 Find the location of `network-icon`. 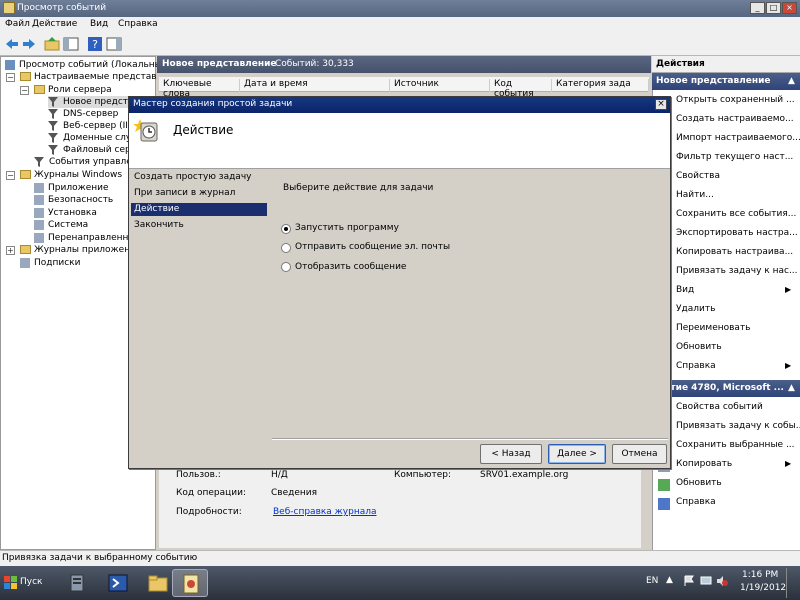

network-icon is located at coordinates (706, 581).